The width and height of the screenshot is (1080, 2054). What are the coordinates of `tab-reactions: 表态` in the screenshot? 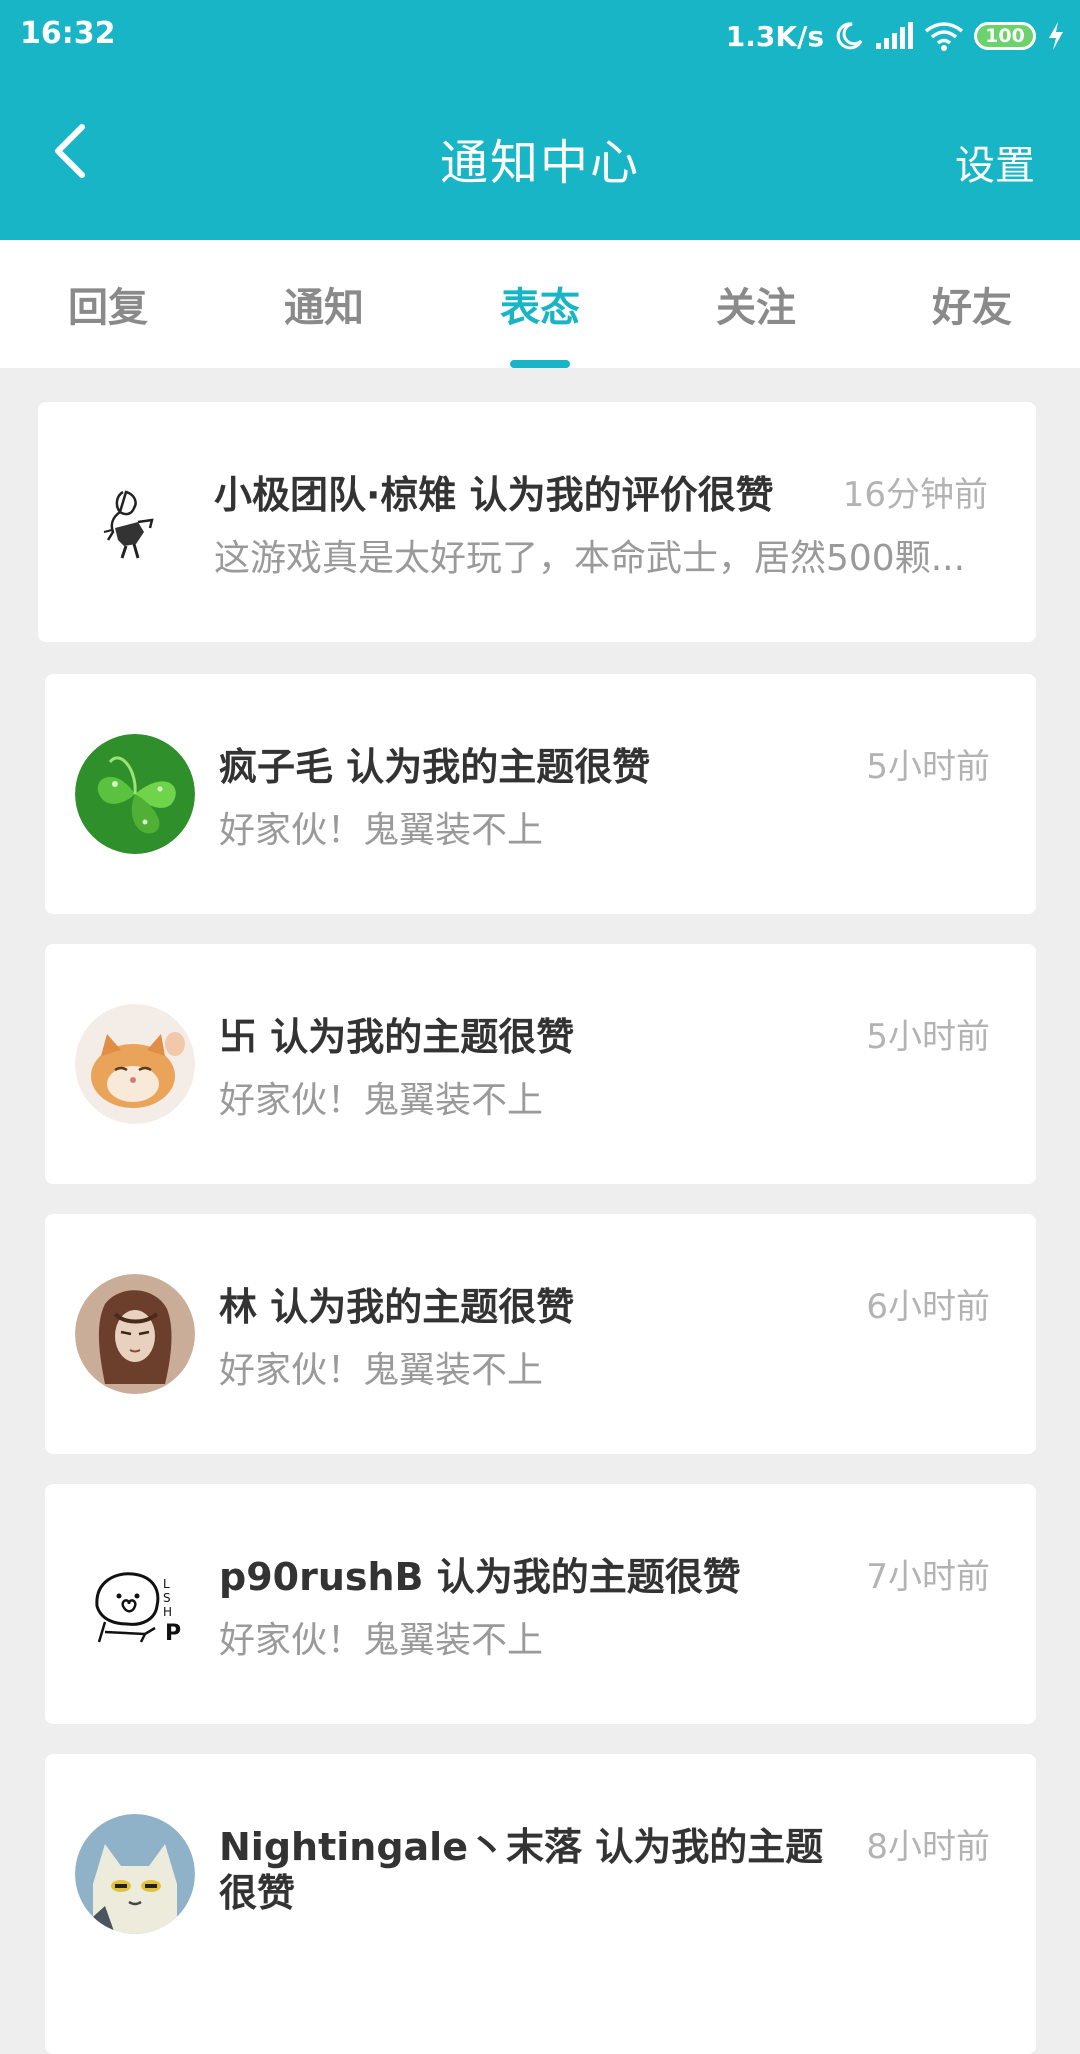 It's located at (540, 304).